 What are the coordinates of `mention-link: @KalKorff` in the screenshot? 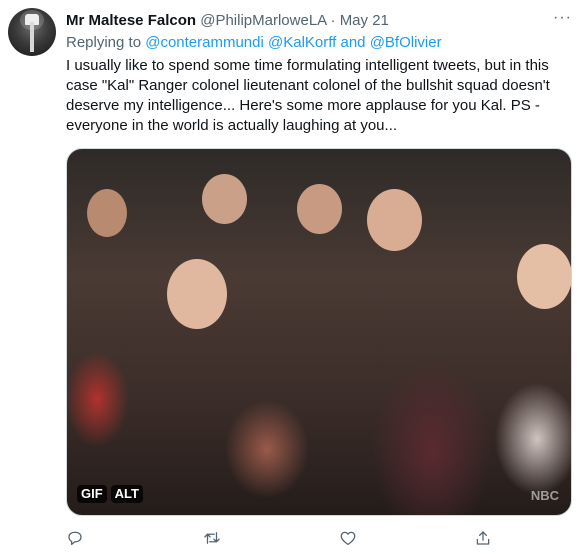 It's located at (302, 42).